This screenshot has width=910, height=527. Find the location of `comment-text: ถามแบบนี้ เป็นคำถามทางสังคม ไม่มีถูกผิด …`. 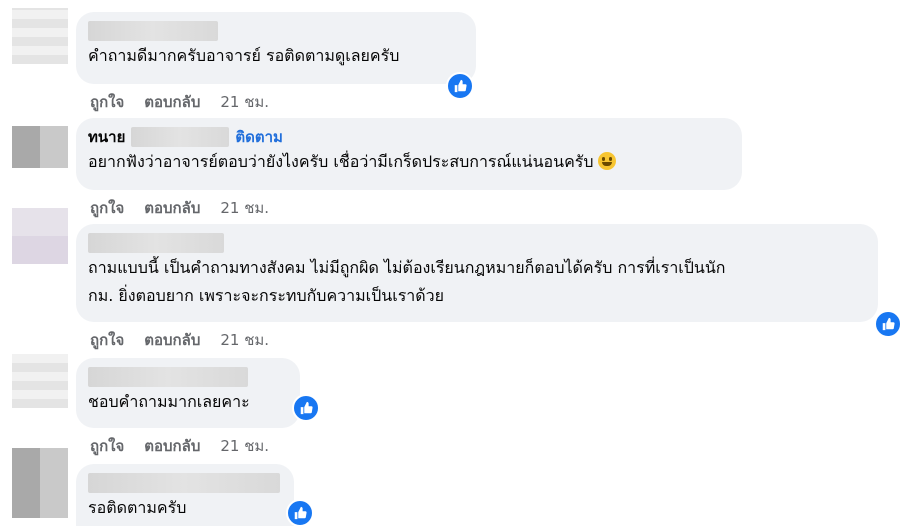

comment-text: ถามแบบนี้ เป็นคำถามทางสังคม ไม่มีถูกผิด … is located at coordinates (407, 281).